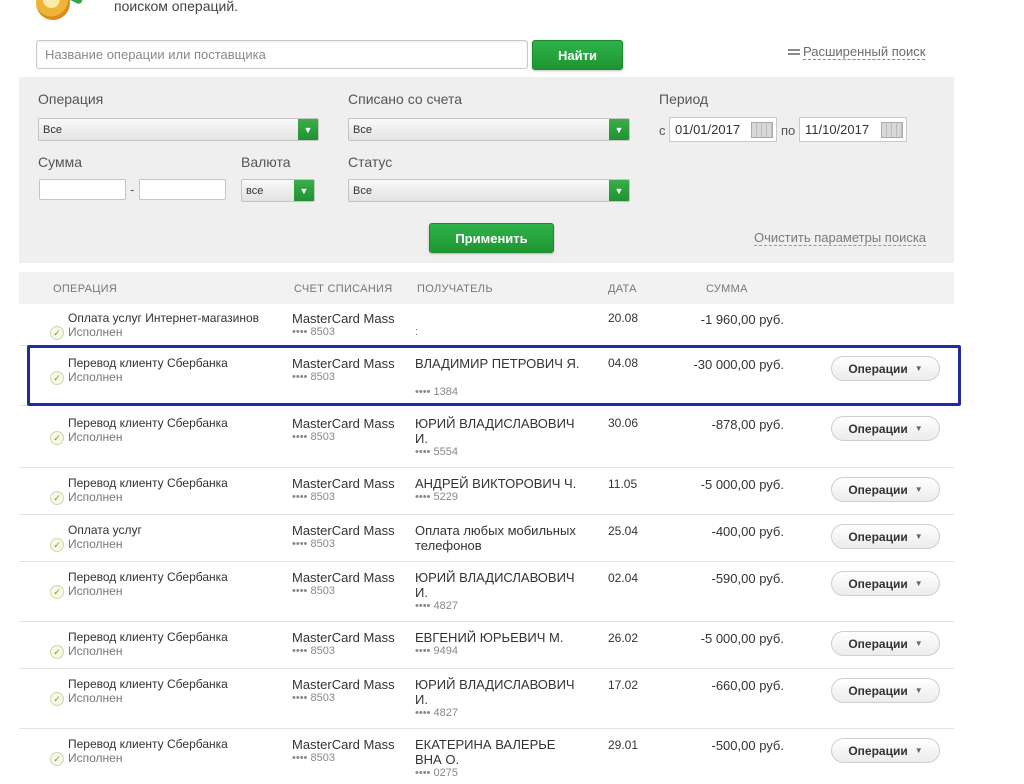 This screenshot has height=784, width=1024. I want to click on row-recipient-extra: •••• 1384, so click(436, 392).